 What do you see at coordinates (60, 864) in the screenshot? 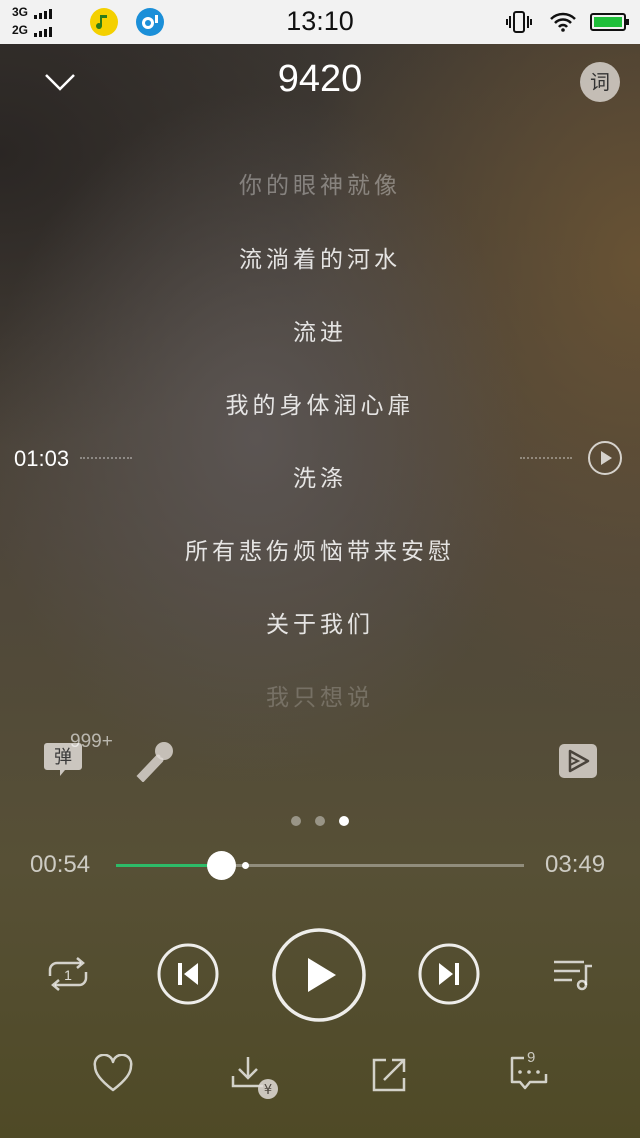
I see `current-time: 00:54` at bounding box center [60, 864].